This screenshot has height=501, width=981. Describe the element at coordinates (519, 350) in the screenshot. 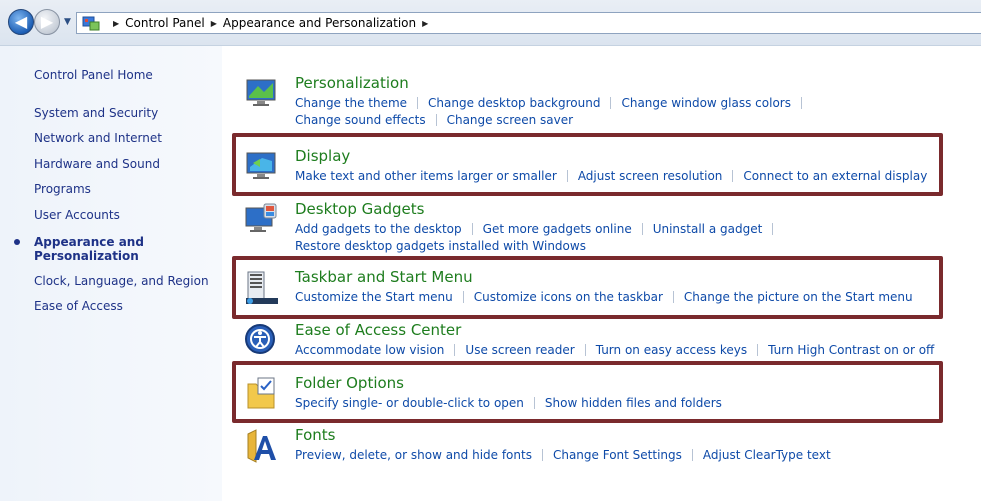

I see `link-screen-reader: Use screen reader` at that location.